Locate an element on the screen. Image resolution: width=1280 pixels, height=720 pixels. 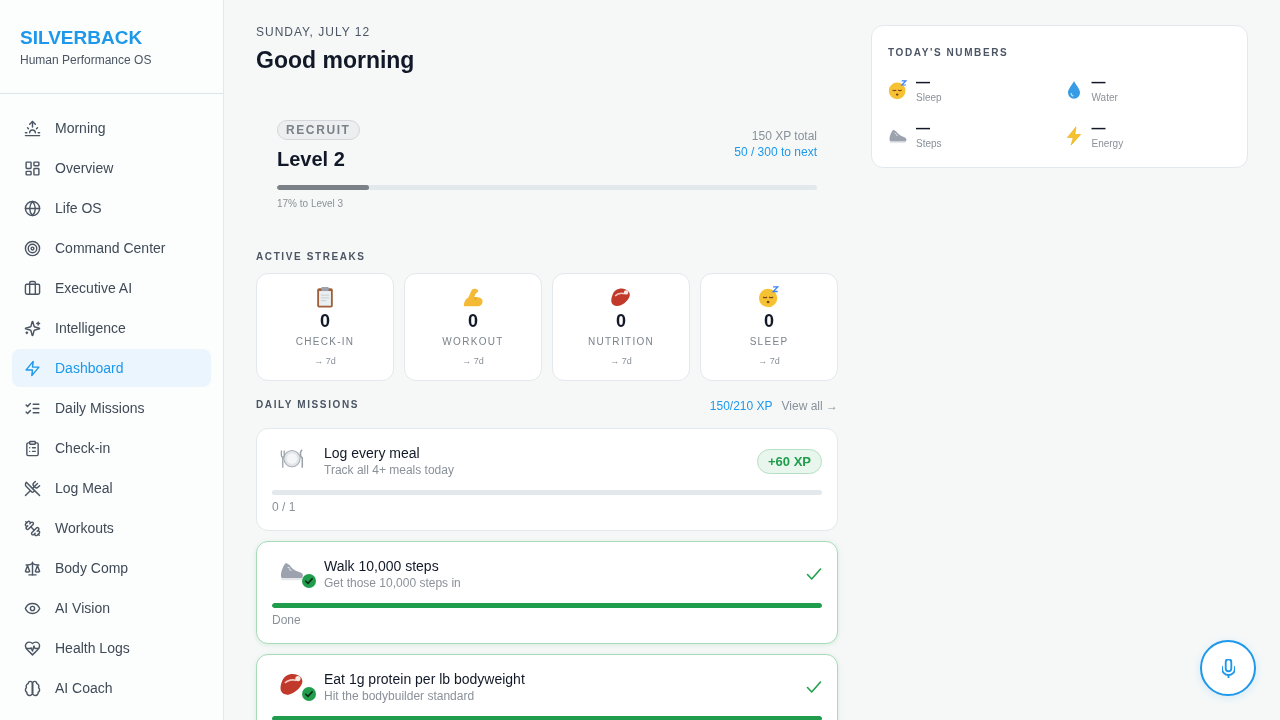
flexed-arm-icon is located at coordinates (473, 297).